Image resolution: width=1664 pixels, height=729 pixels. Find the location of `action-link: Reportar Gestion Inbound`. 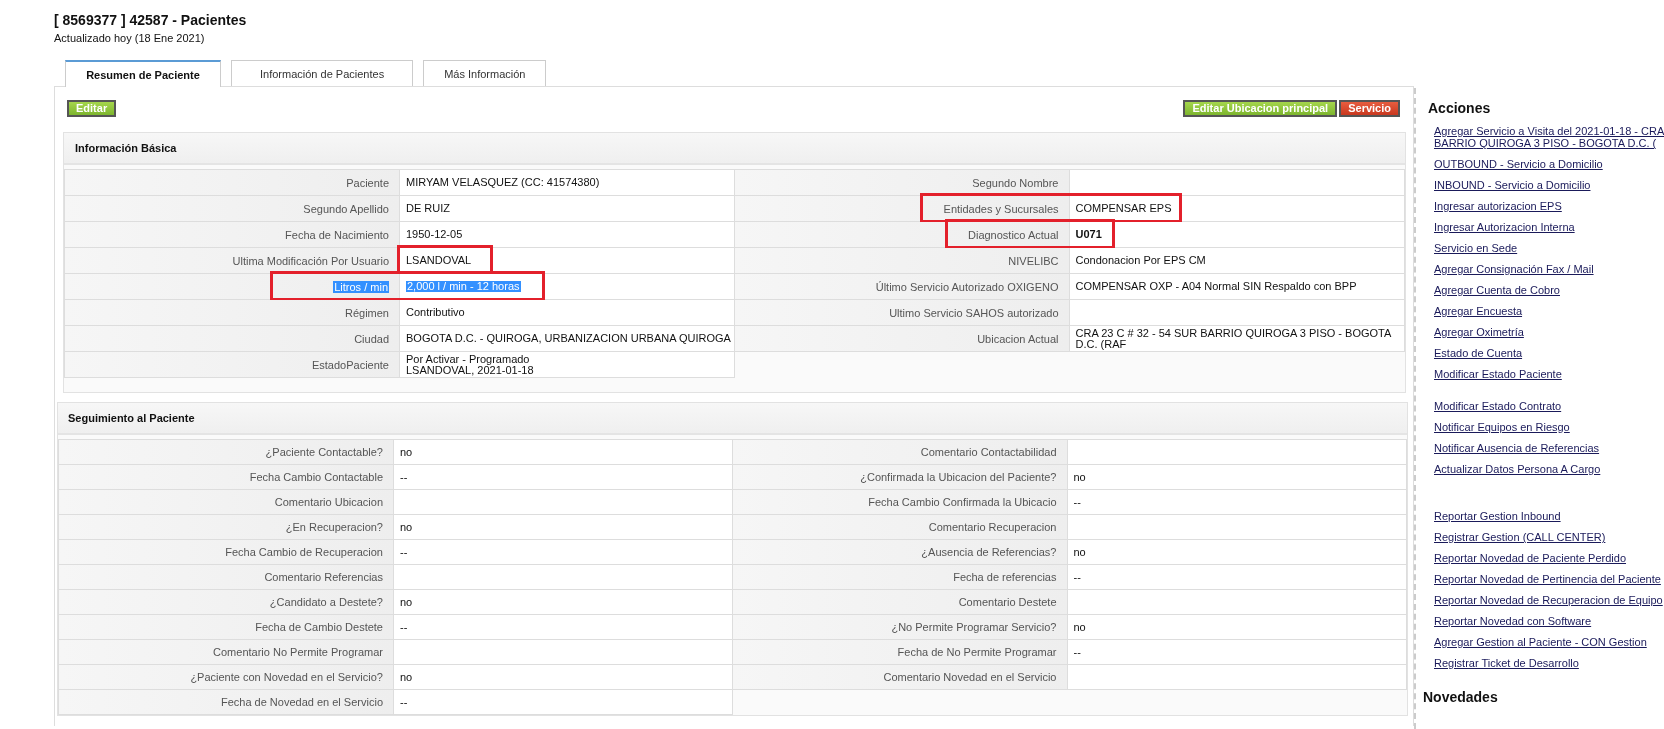

action-link: Reportar Gestion Inbound is located at coordinates (1497, 516).